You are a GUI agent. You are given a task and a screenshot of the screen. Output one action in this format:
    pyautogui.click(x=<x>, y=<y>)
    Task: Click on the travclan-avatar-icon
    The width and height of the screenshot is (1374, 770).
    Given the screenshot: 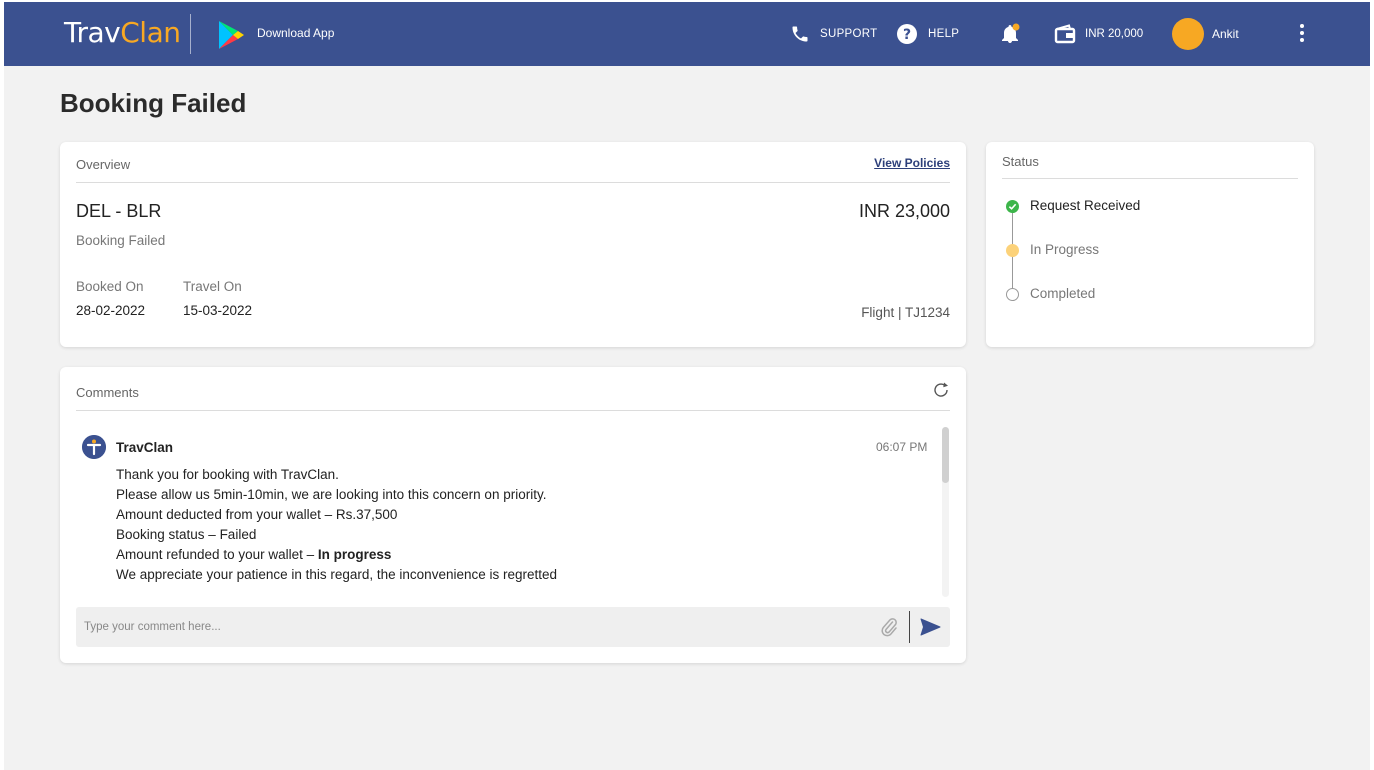 What is the action you would take?
    pyautogui.click(x=94, y=447)
    